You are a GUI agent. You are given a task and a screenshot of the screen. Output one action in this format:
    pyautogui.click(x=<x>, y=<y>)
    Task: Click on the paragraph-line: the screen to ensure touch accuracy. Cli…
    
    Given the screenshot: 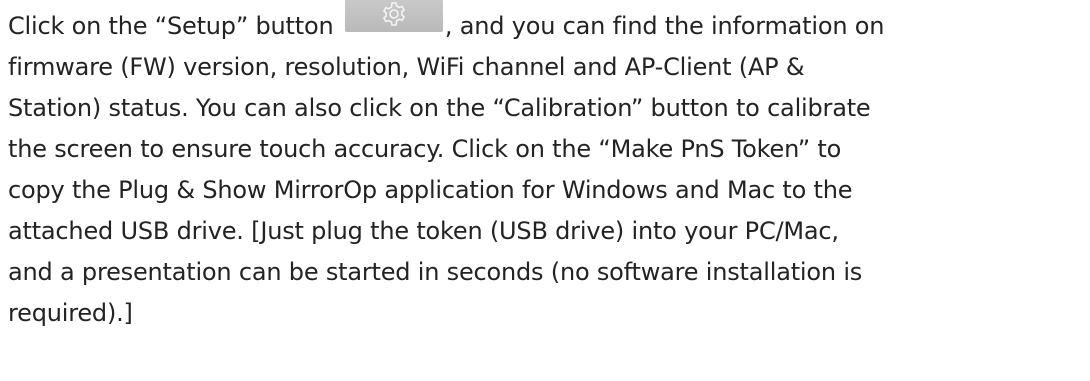 What is the action you would take?
    pyautogui.click(x=425, y=149)
    